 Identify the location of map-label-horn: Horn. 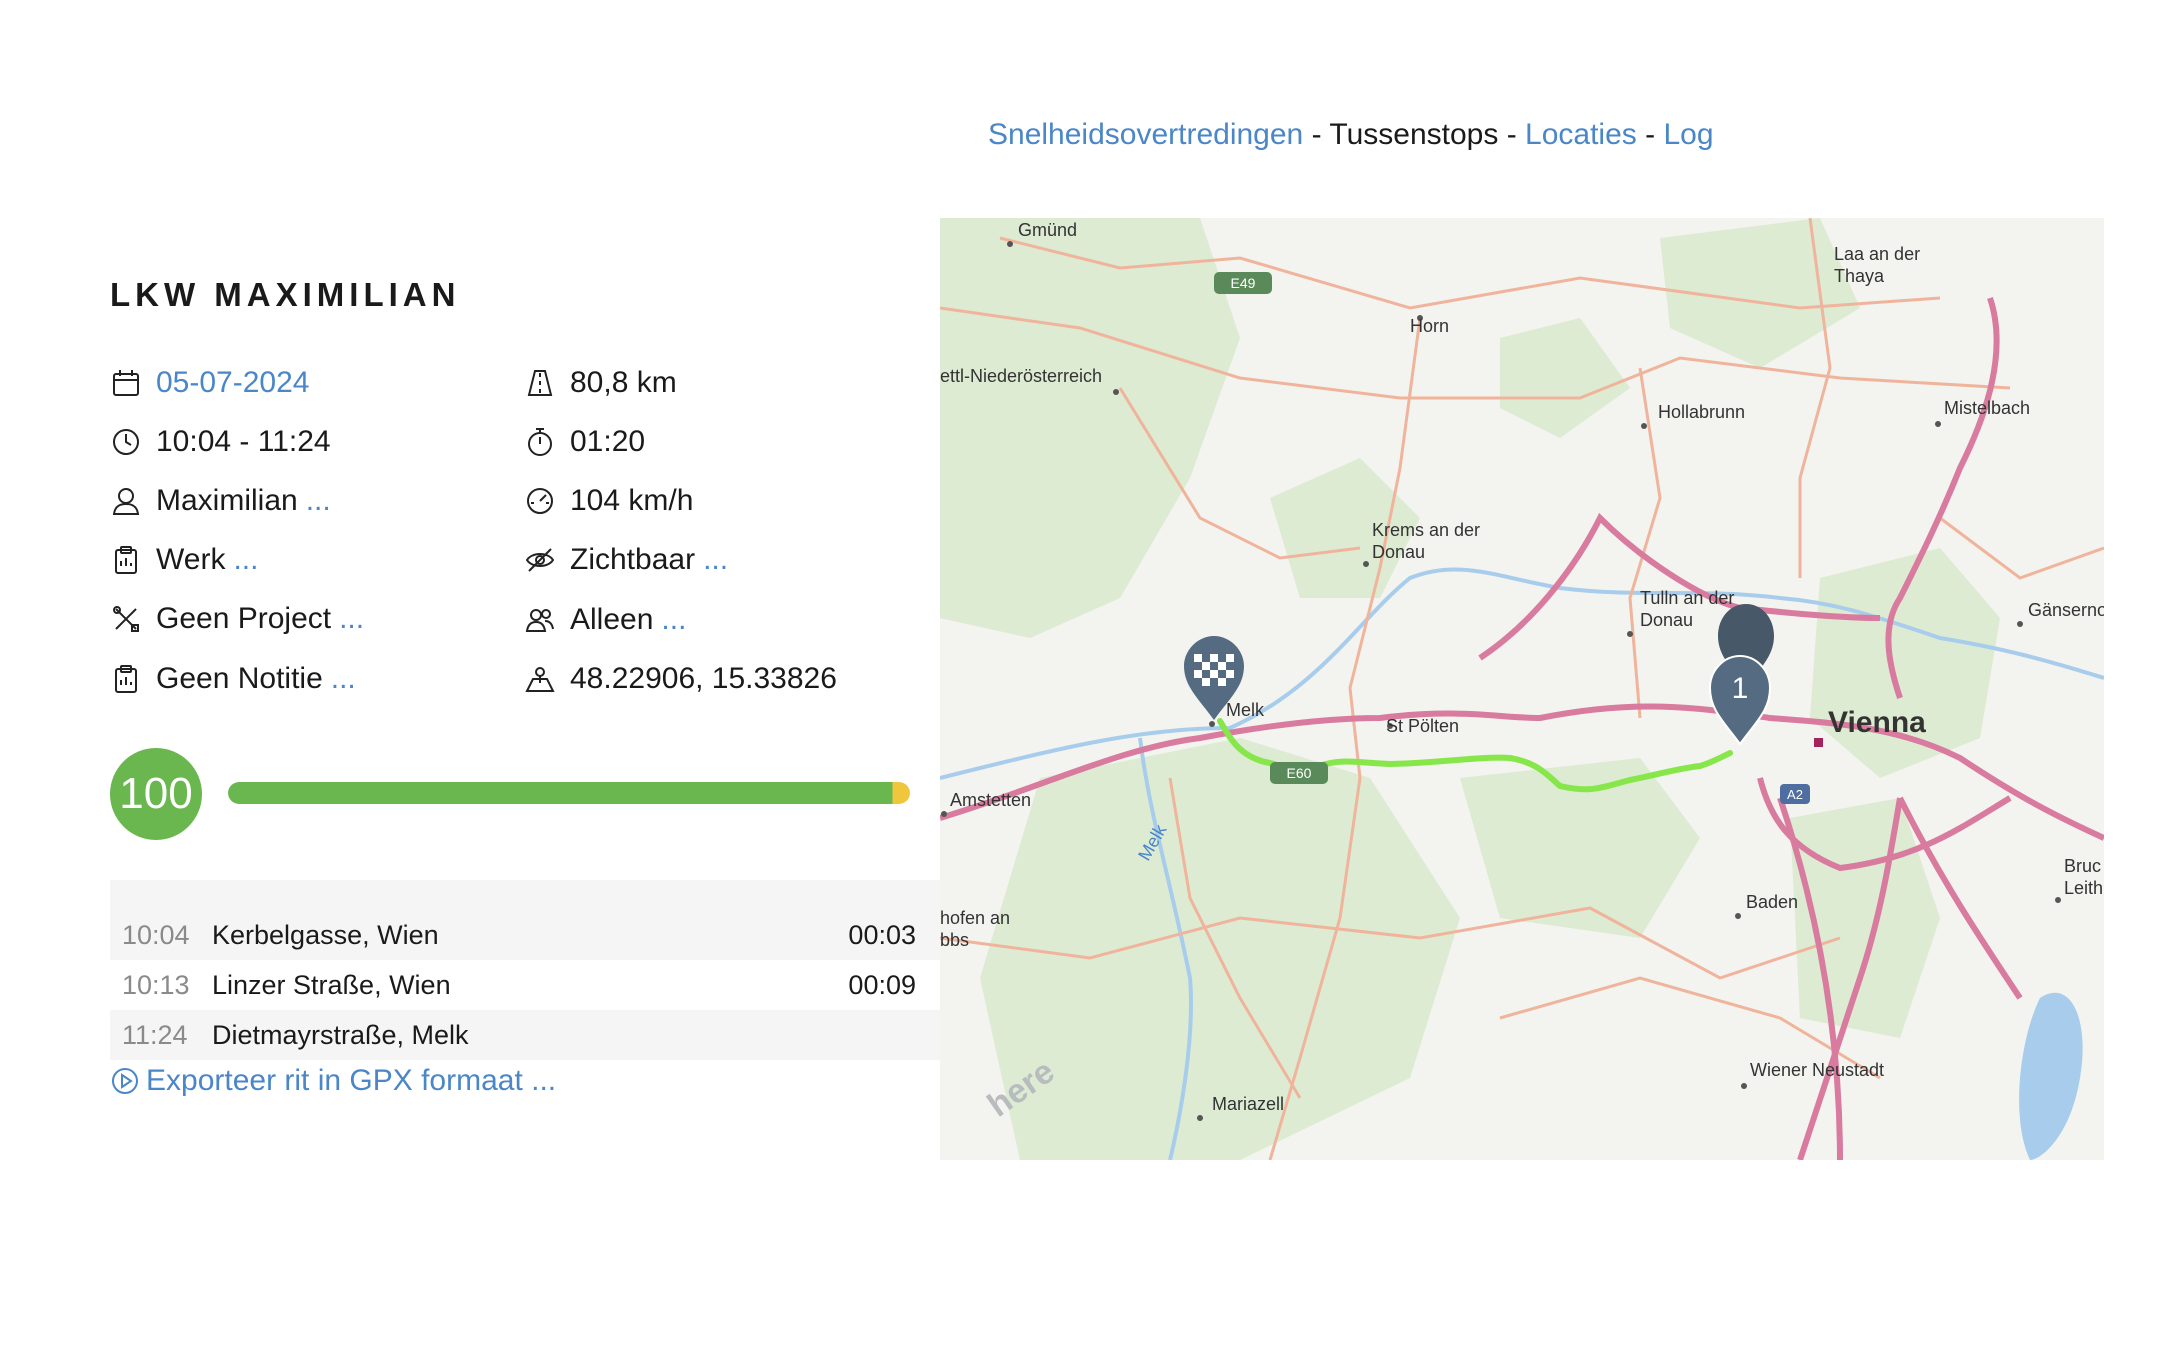
(1429, 326).